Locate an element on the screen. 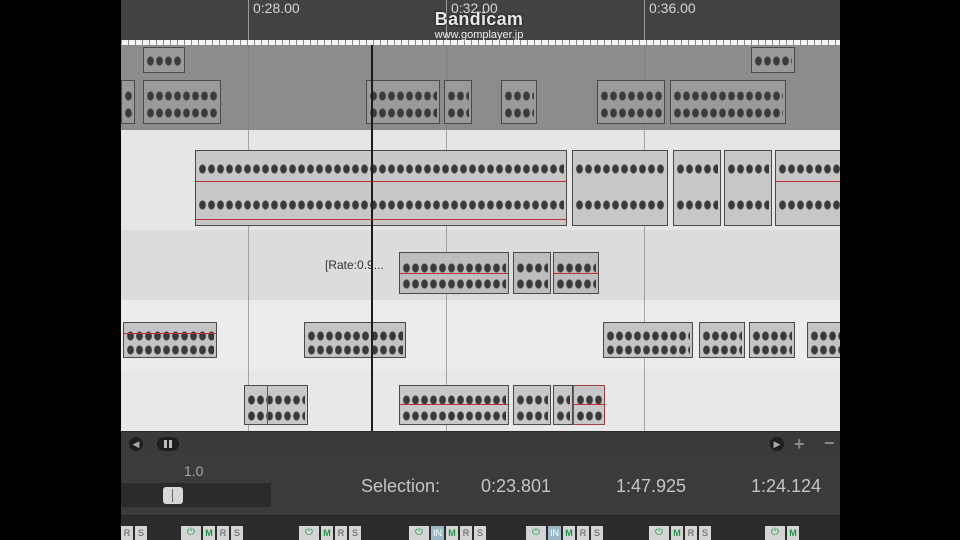 The image size is (960, 540). zoom-out-icon: − is located at coordinates (829, 443).